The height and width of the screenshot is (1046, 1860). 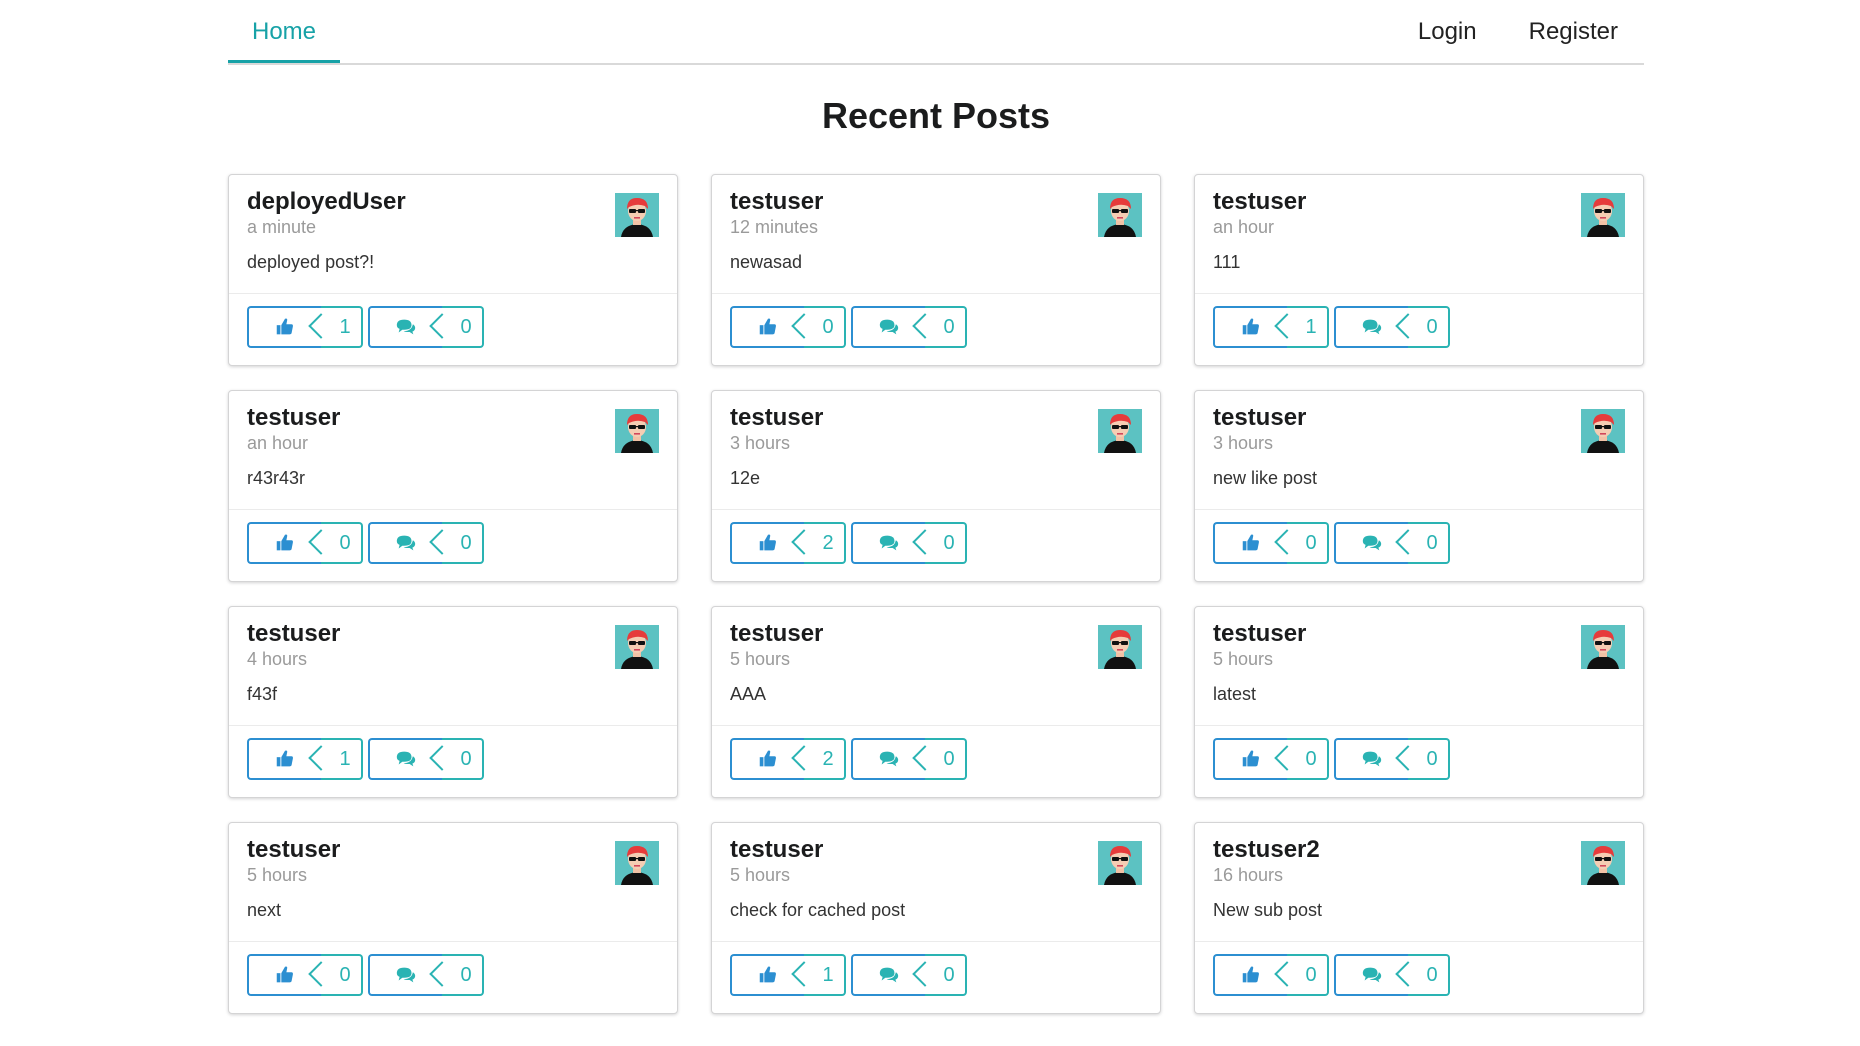 I want to click on post-card-header: testuser 5 hours AAA, so click(x=936, y=666).